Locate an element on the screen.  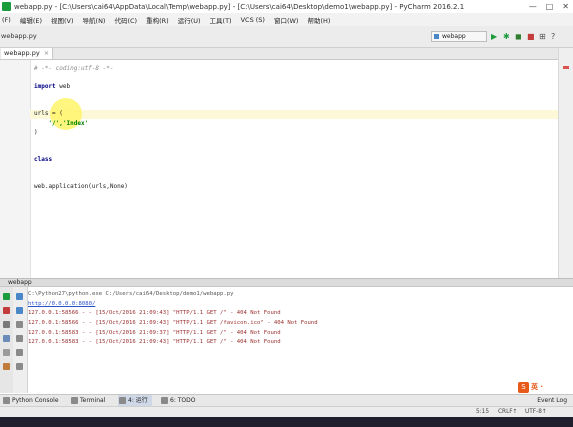
tab-todo: 6: TODO is located at coordinates (177, 400).